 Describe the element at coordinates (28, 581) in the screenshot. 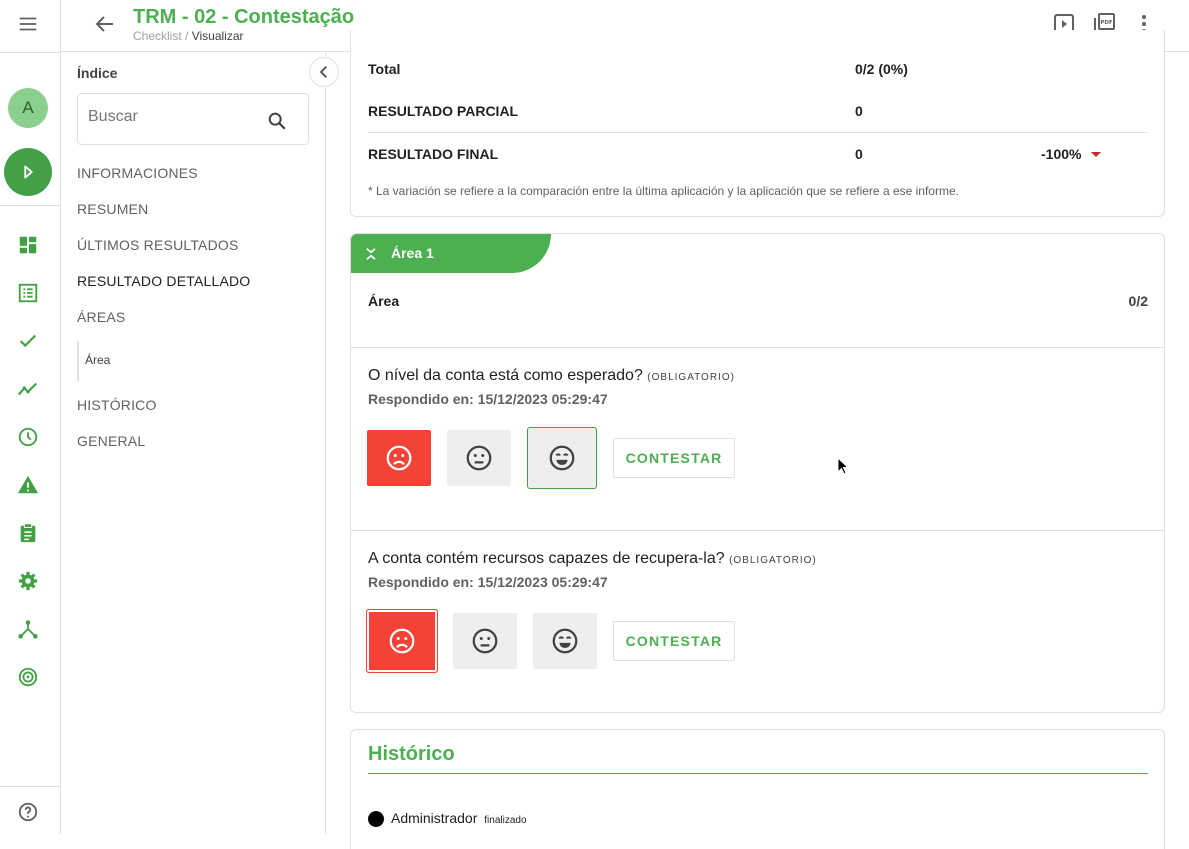

I see `gear-icon` at that location.